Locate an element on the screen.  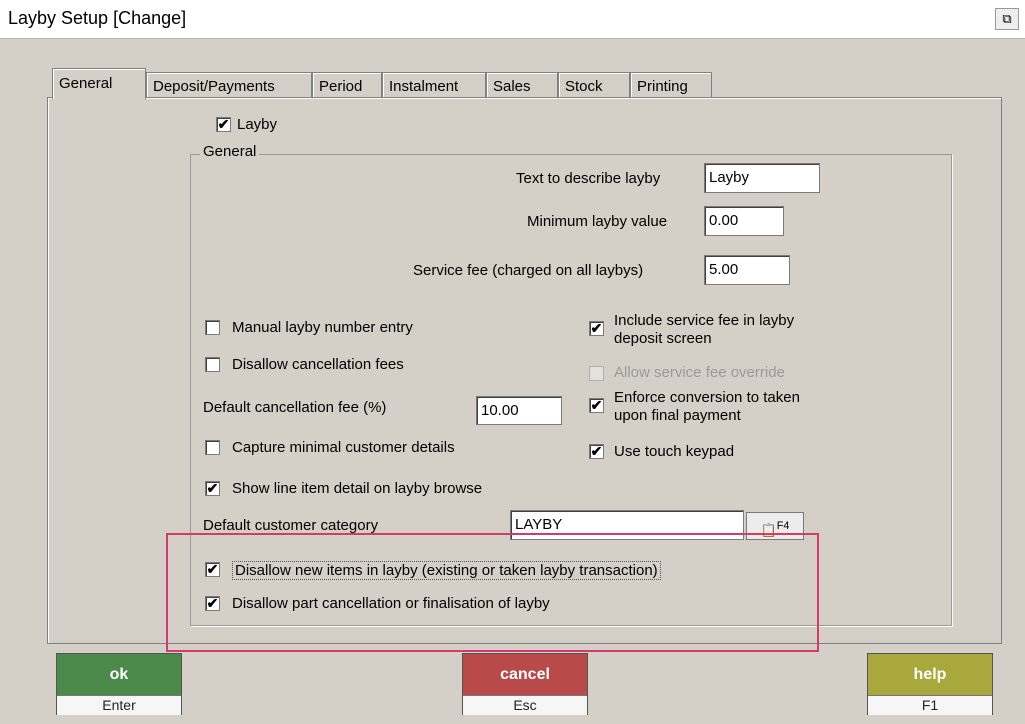
default-cancel-fee-input: 10.00 is located at coordinates (519, 410).